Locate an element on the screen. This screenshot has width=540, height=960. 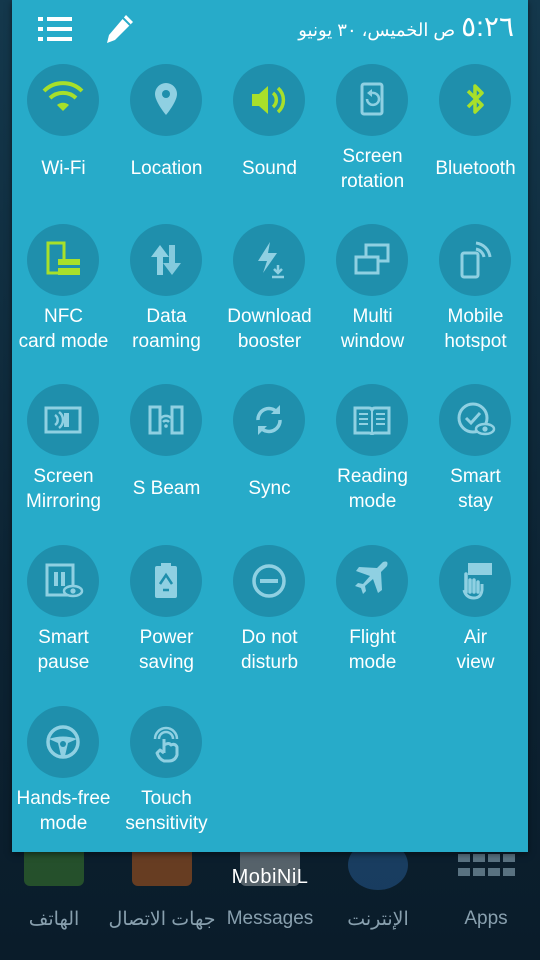
touch-icon is located at coordinates (166, 742).